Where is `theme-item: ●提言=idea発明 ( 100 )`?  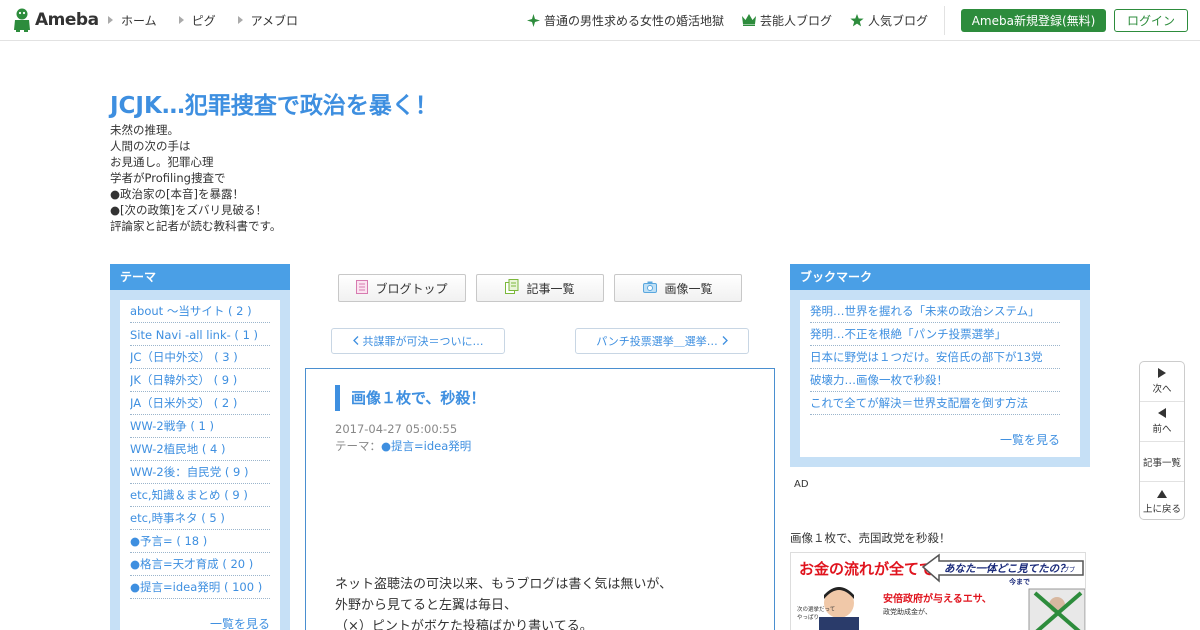 theme-item: ●提言=idea発明 ( 100 ) is located at coordinates (200, 587).